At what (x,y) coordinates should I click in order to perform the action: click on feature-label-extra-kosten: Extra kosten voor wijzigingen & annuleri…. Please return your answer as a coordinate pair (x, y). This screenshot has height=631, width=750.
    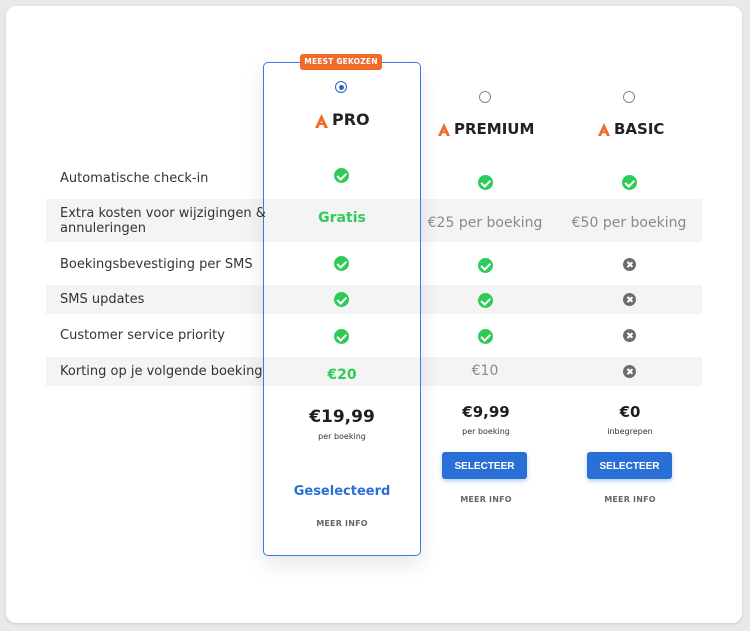
    Looking at the image, I should click on (163, 221).